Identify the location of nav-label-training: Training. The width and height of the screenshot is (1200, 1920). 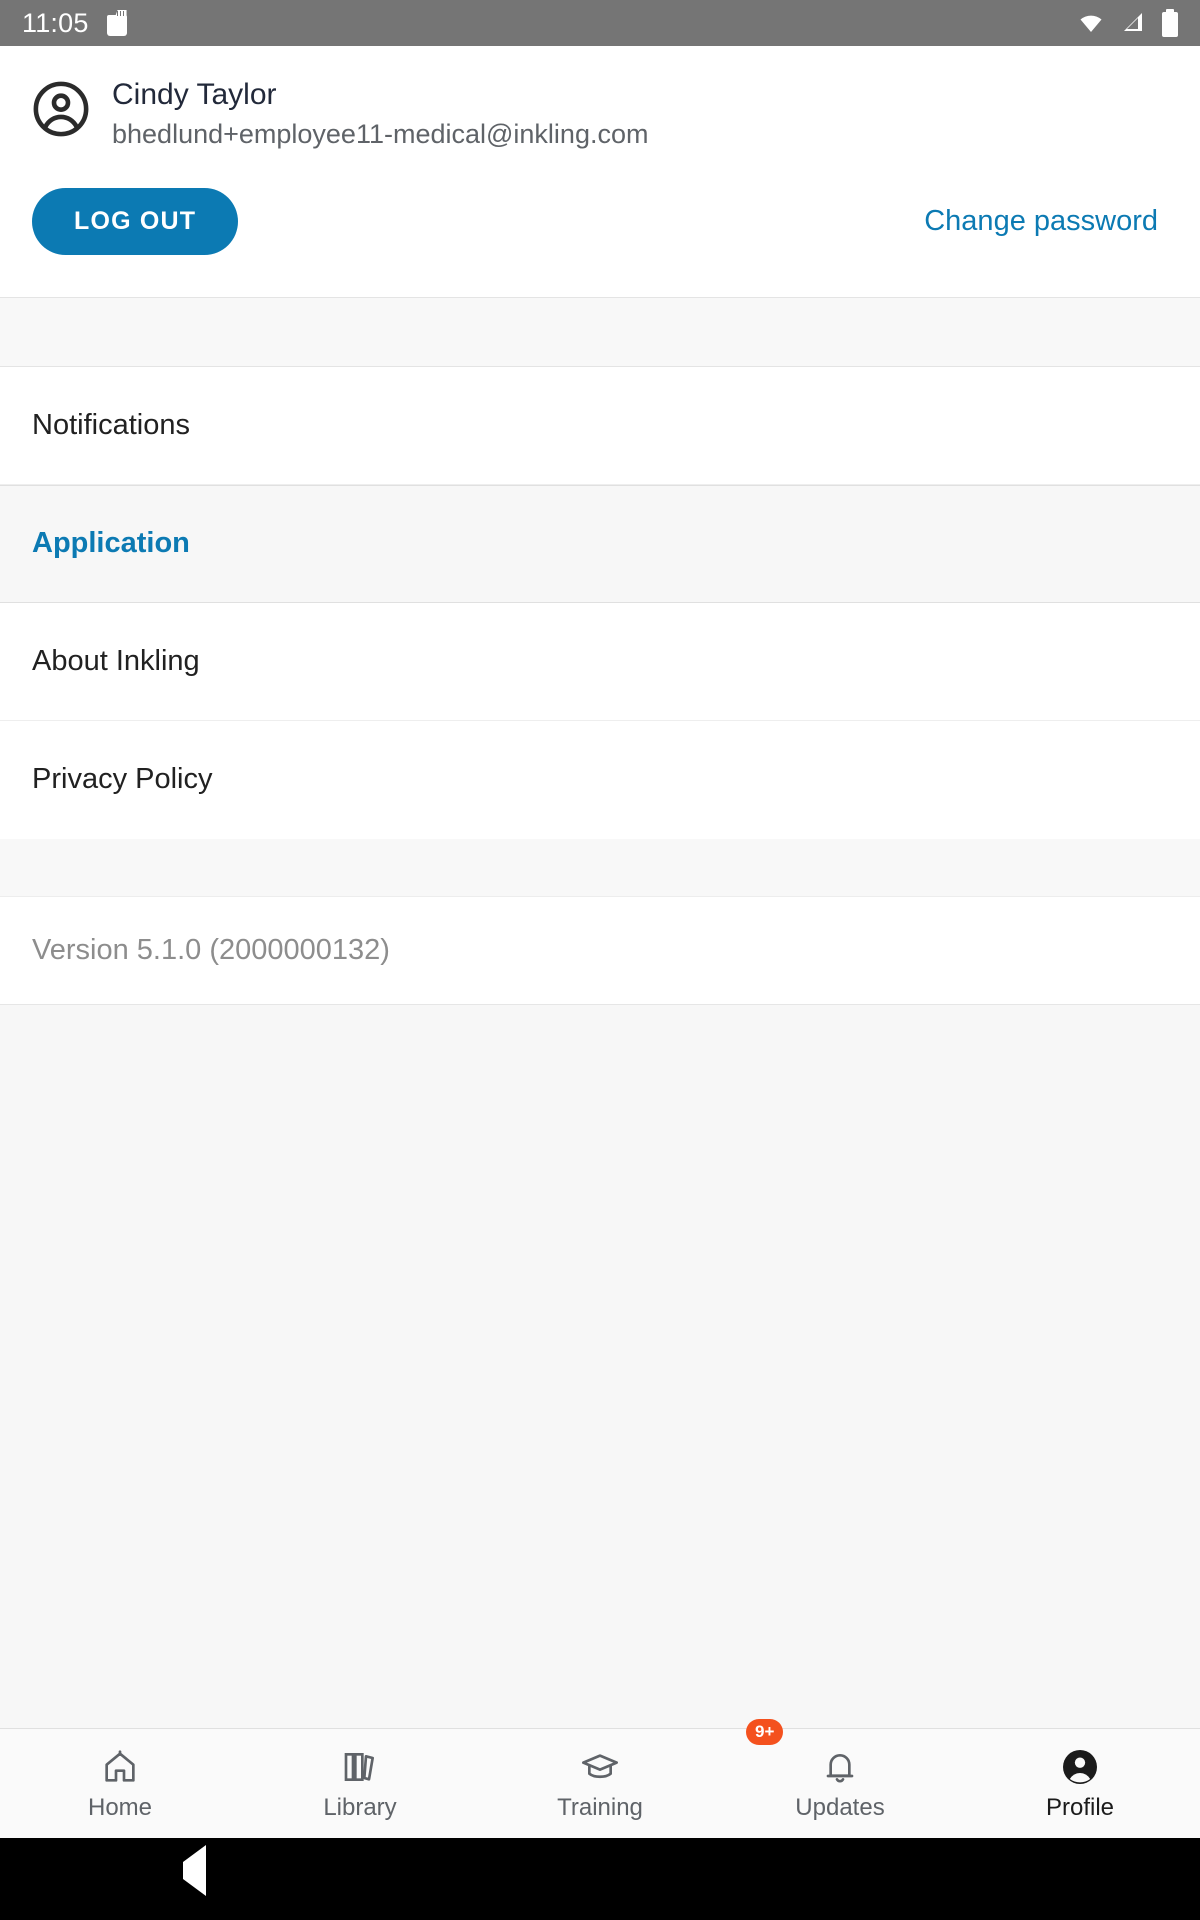
(600, 1807).